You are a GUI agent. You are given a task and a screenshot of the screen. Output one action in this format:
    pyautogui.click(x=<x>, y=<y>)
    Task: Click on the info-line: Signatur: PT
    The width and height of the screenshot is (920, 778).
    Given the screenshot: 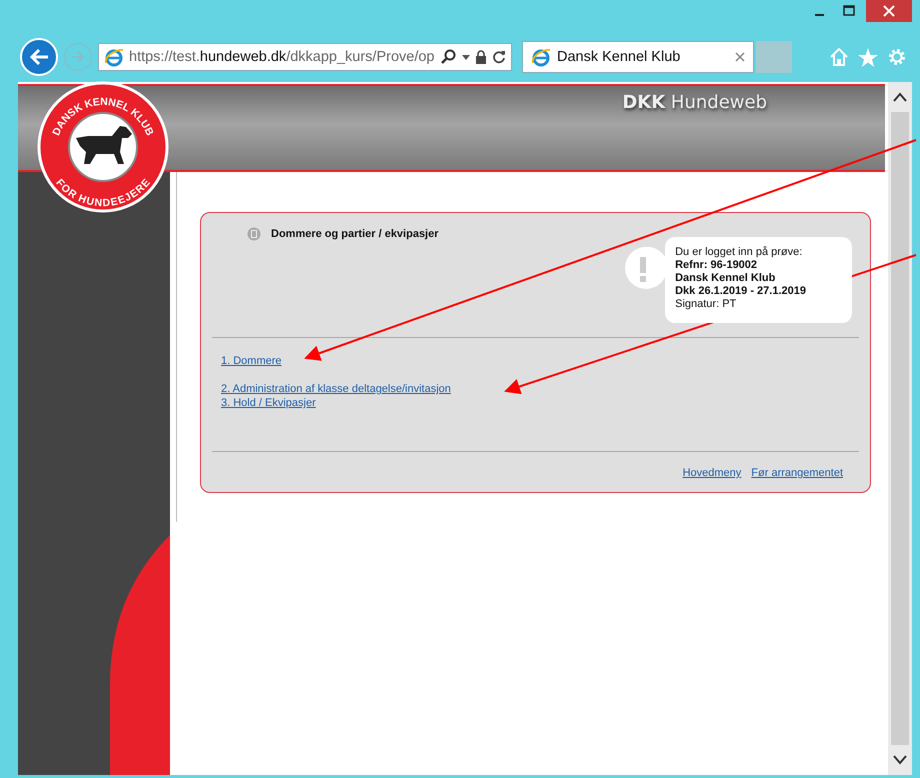 What is the action you would take?
    pyautogui.click(x=706, y=304)
    